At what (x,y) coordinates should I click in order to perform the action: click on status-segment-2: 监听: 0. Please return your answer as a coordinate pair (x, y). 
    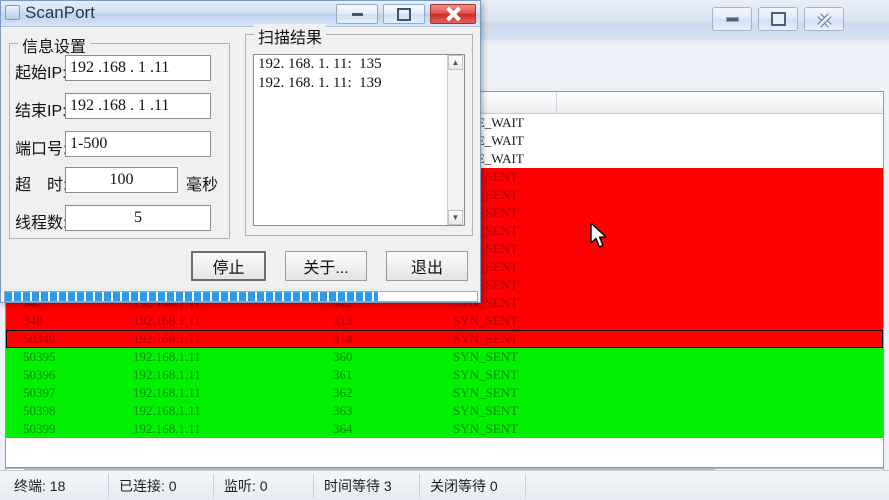
    Looking at the image, I should click on (264, 486).